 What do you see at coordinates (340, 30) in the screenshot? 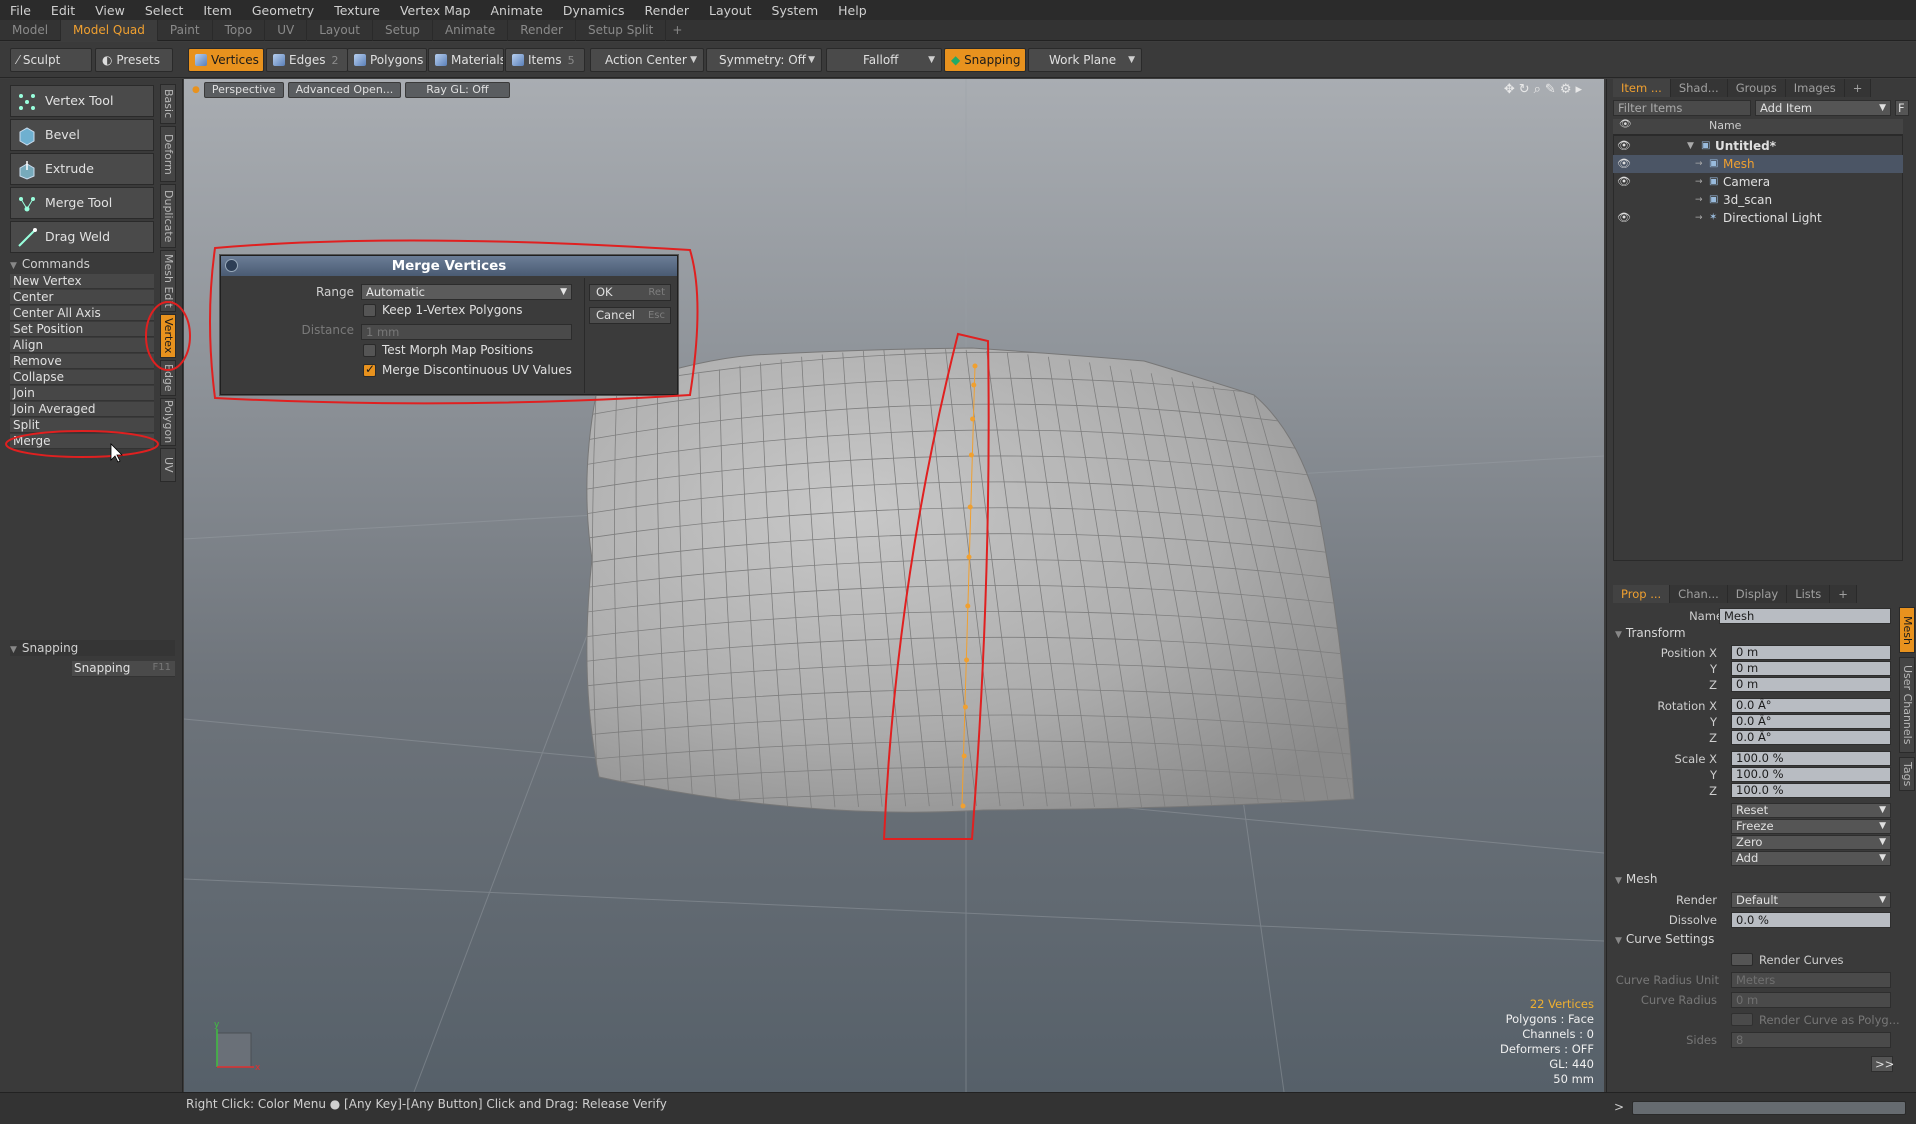
I see `layout-tab-layout: Layout` at bounding box center [340, 30].